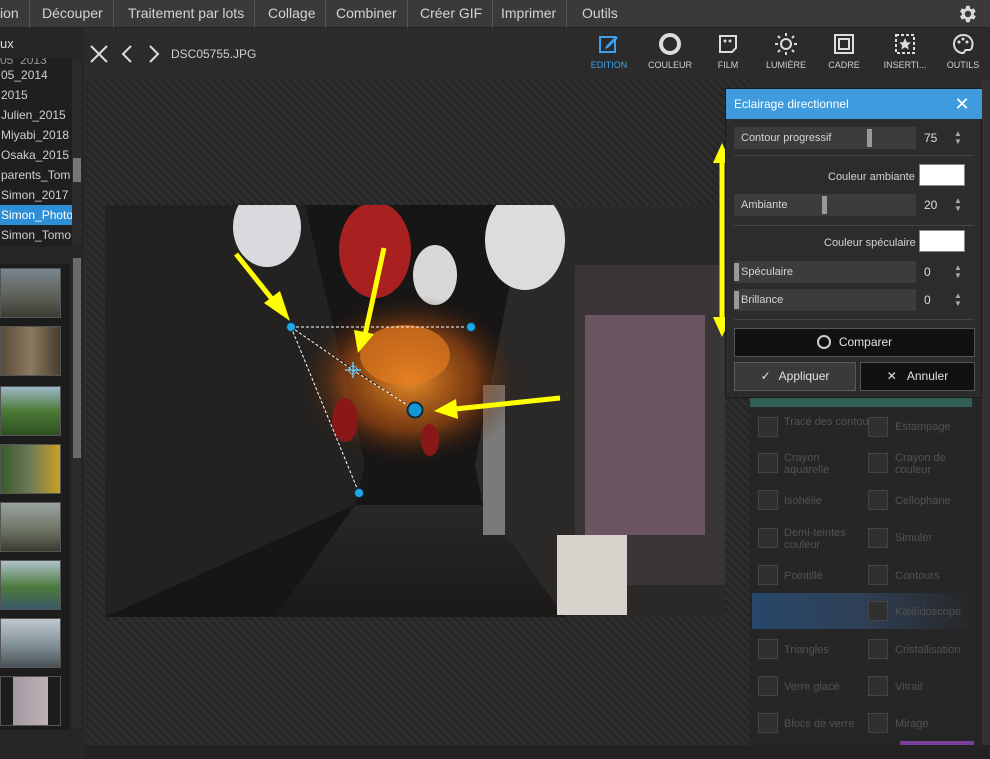 The image size is (990, 759). What do you see at coordinates (812, 687) in the screenshot?
I see `effect-item: Verre glacé` at bounding box center [812, 687].